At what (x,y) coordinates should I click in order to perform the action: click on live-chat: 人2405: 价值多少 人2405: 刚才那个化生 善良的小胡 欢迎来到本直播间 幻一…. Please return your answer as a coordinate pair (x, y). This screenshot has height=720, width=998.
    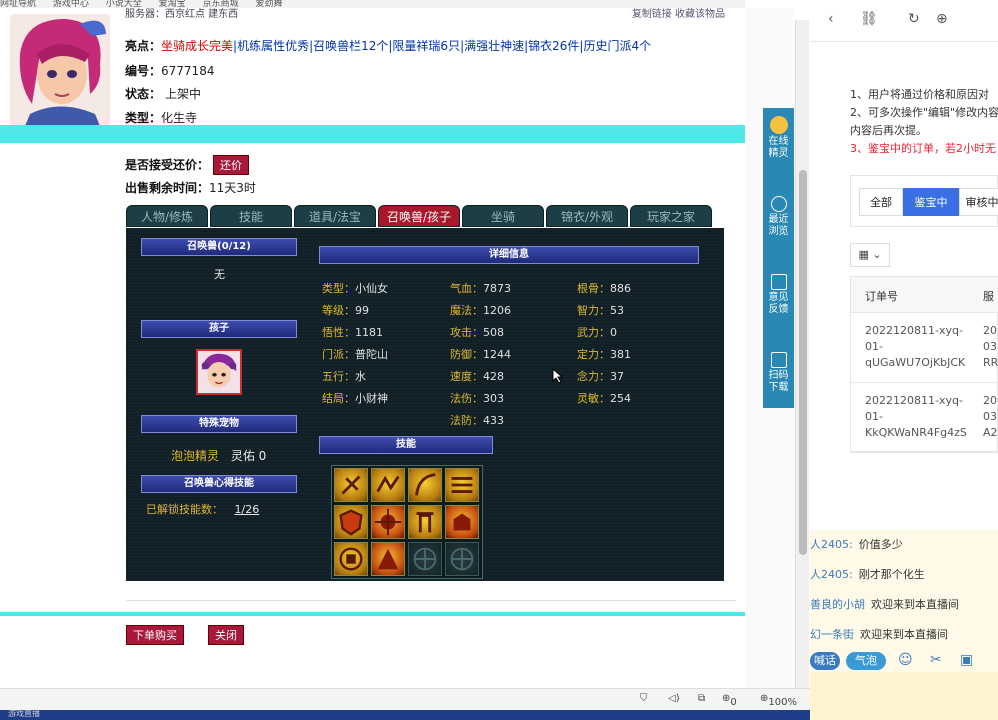
    Looking at the image, I should click on (904, 590).